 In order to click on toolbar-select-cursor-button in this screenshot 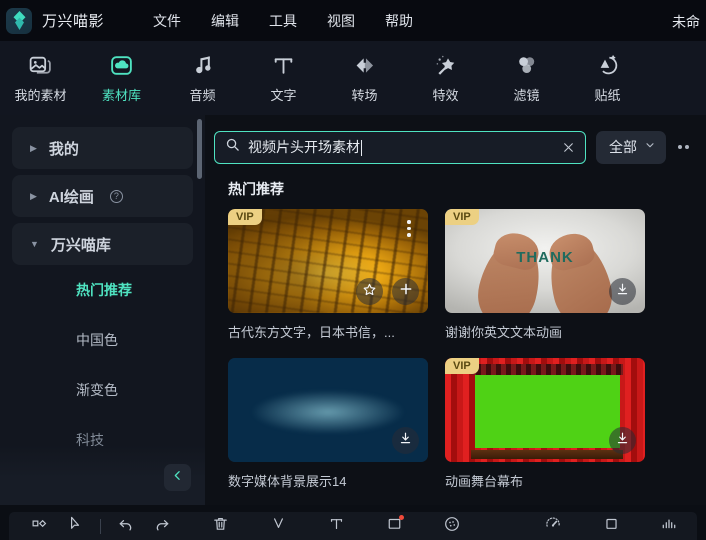, I will do `click(75, 526)`.